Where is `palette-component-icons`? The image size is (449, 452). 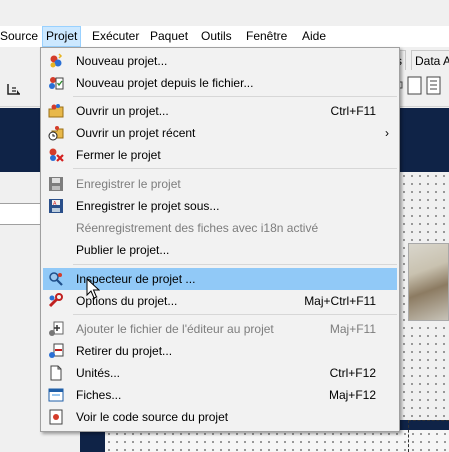 palette-component-icons is located at coordinates (420, 85).